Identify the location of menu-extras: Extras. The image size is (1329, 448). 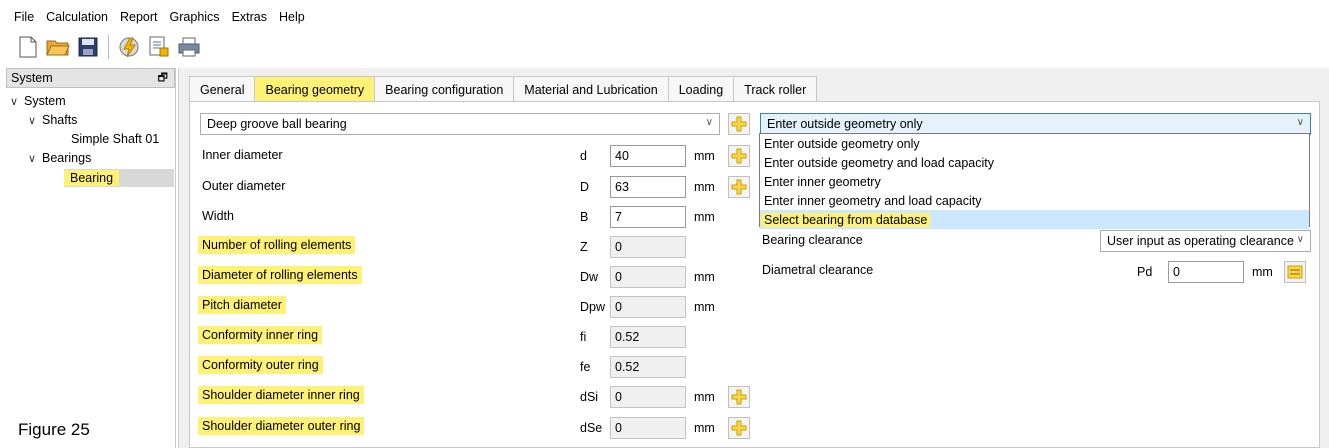
(249, 17).